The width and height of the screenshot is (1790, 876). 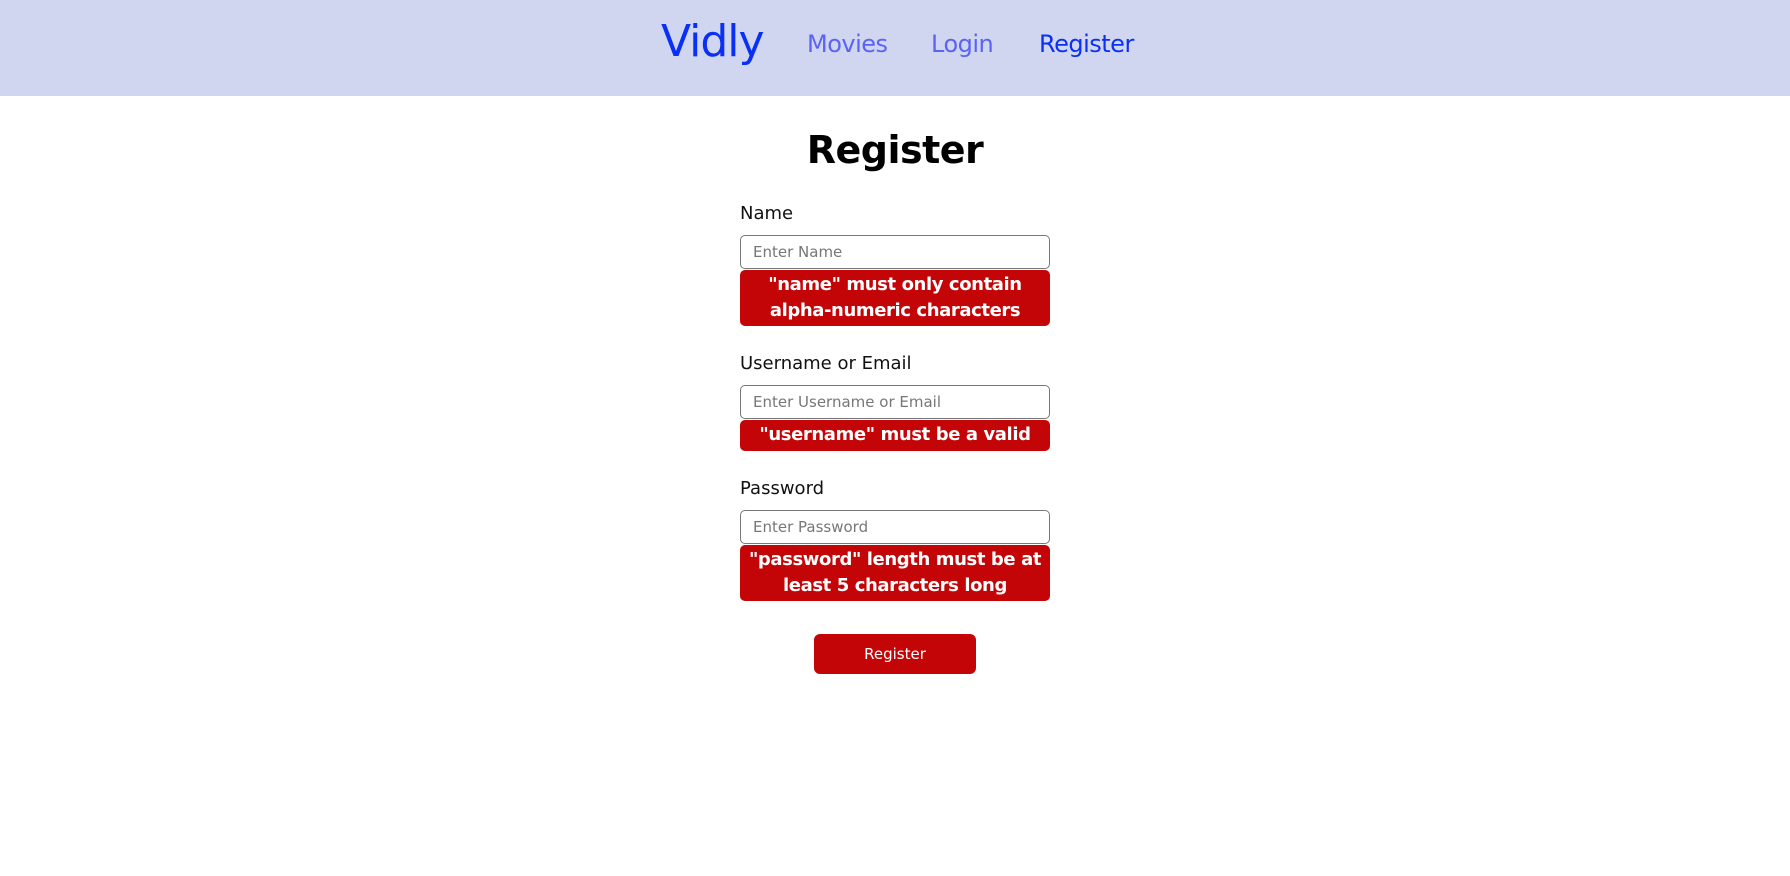 What do you see at coordinates (826, 363) in the screenshot?
I see `username-label: Username or Email` at bounding box center [826, 363].